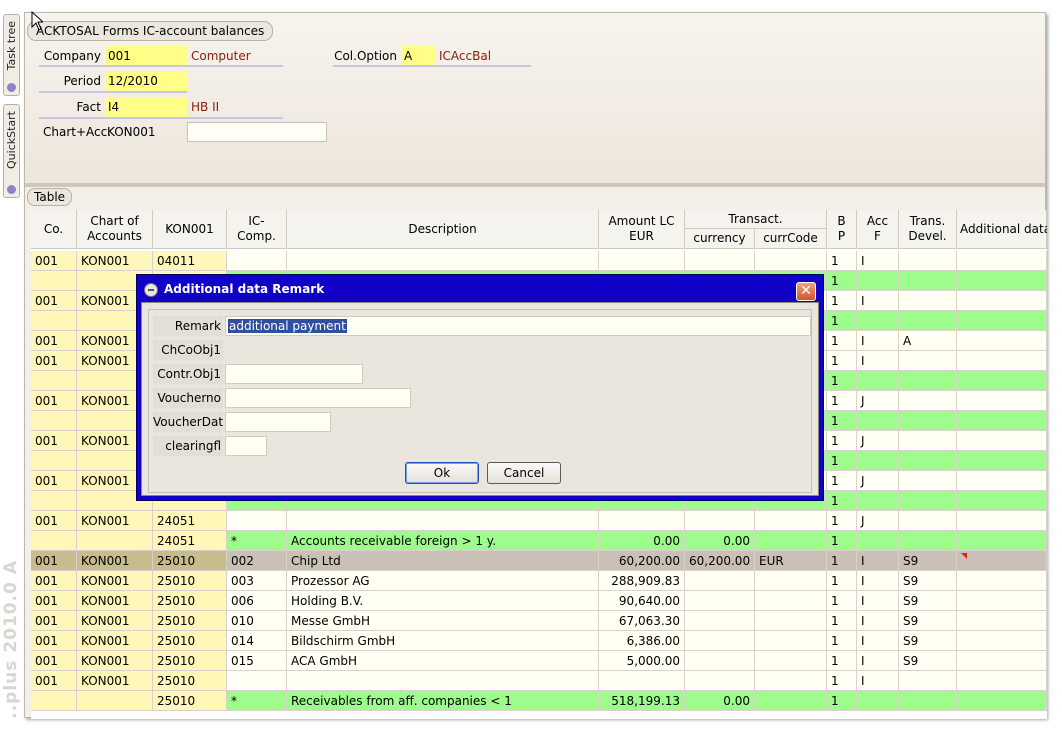 The image size is (1062, 739). What do you see at coordinates (443, 681) in the screenshot?
I see `cell-desc` at bounding box center [443, 681].